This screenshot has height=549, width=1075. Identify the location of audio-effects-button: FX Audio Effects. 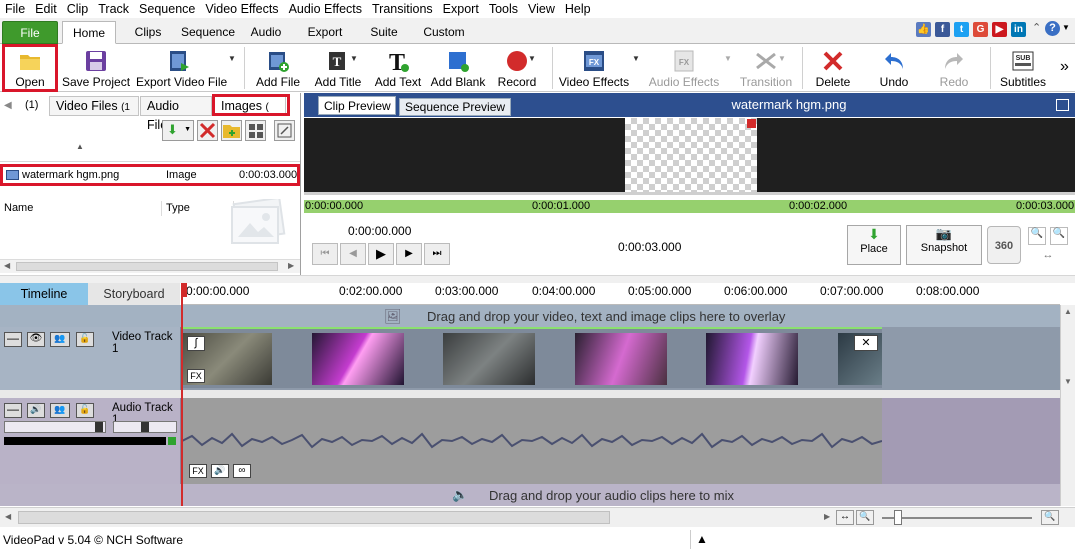
(684, 68).